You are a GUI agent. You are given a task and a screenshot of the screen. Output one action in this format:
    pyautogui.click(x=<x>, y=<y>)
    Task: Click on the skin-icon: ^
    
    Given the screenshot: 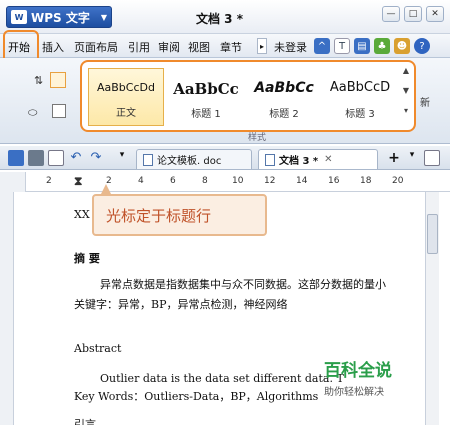 What is the action you would take?
    pyautogui.click(x=322, y=46)
    